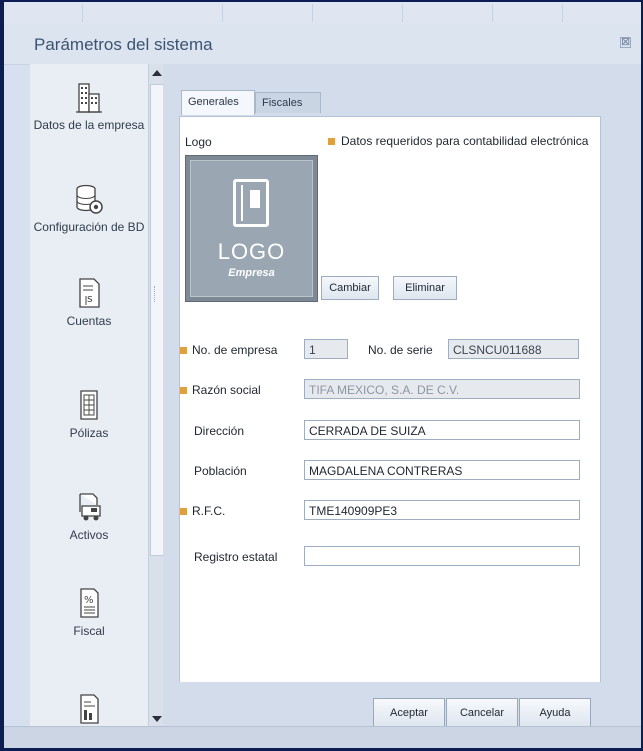 This screenshot has height=751, width=643. I want to click on rfc-label: R.F.C., so click(209, 511).